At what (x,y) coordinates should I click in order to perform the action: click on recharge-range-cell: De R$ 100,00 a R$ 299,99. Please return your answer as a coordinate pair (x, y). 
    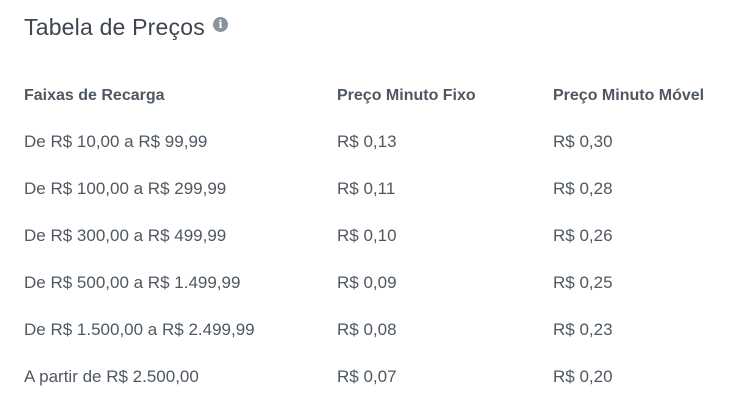
    Looking at the image, I should click on (125, 188).